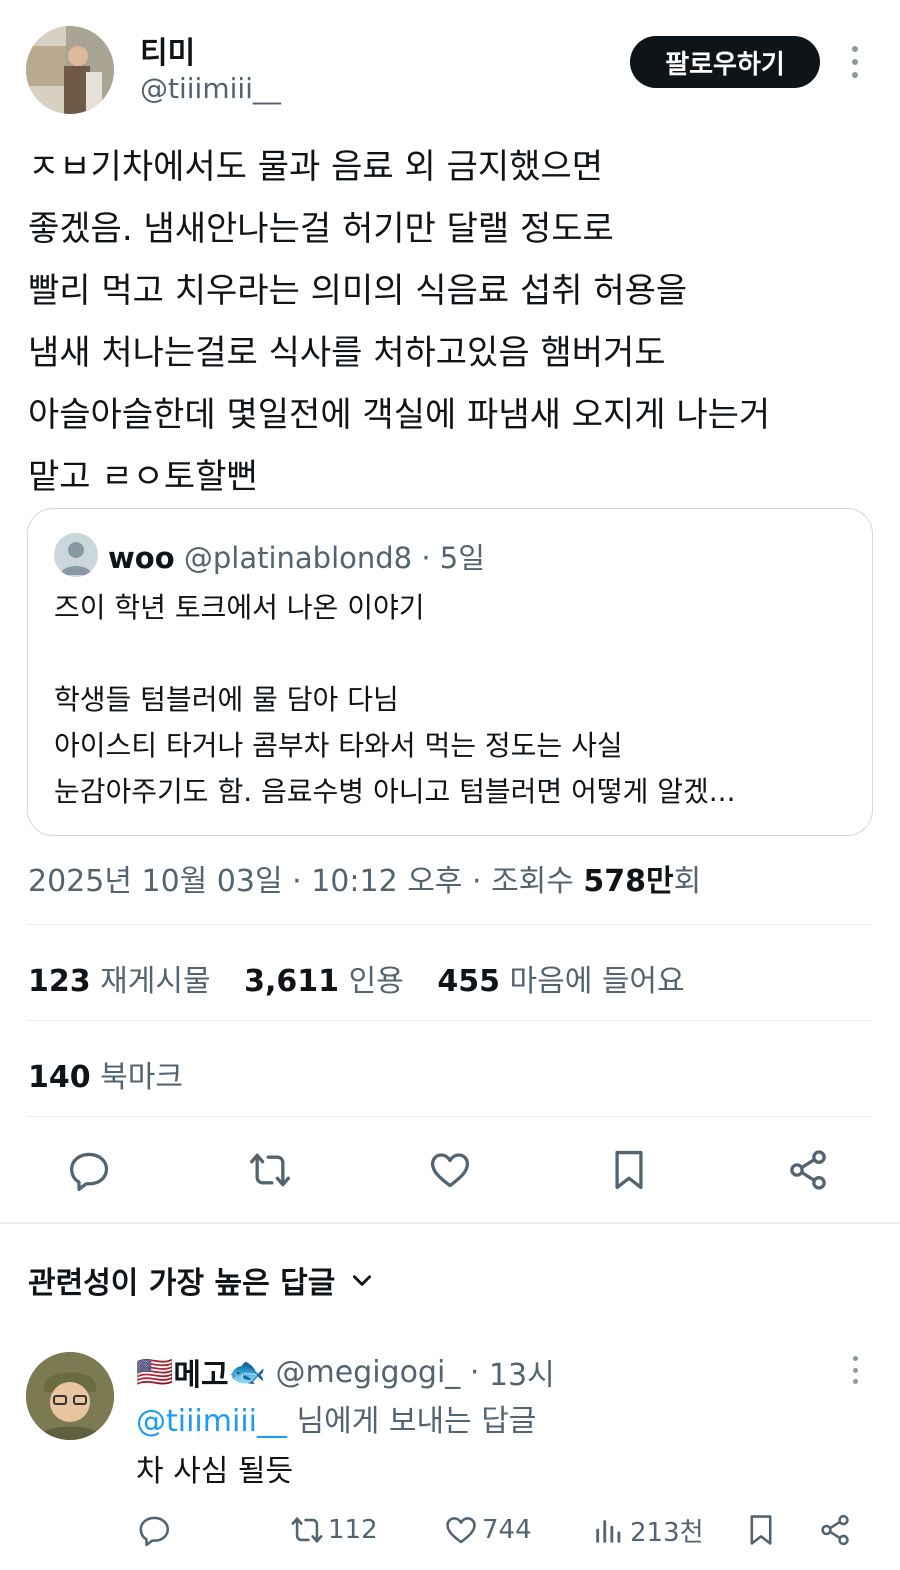  Describe the element at coordinates (239, 607) in the screenshot. I see `quote-line: 즈이 학년 토크에서 나온 이야기` at that location.